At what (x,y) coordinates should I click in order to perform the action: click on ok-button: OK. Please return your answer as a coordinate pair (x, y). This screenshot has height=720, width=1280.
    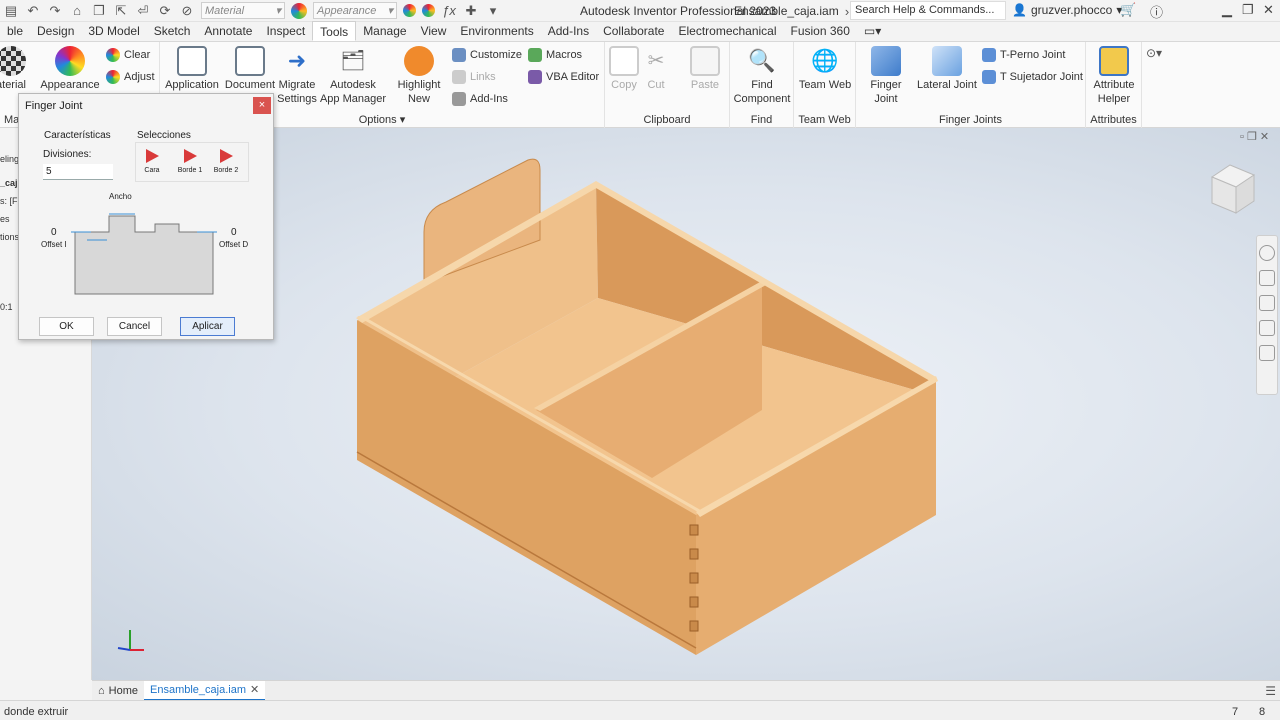
    Looking at the image, I should click on (66, 326).